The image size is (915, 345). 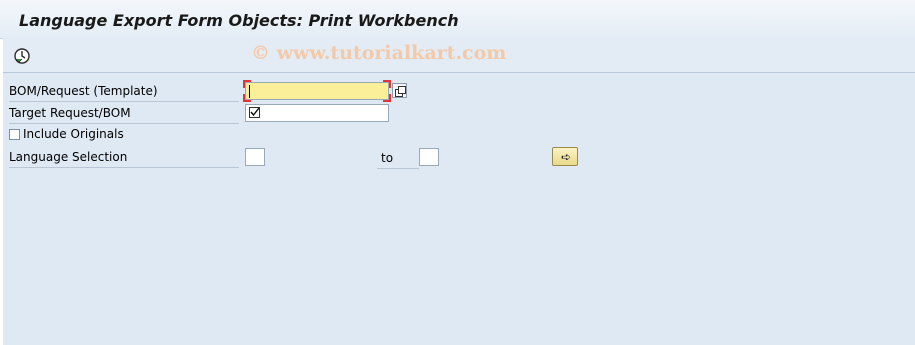 I want to click on watermark-text: © www.tutorialkart.com, so click(x=379, y=53).